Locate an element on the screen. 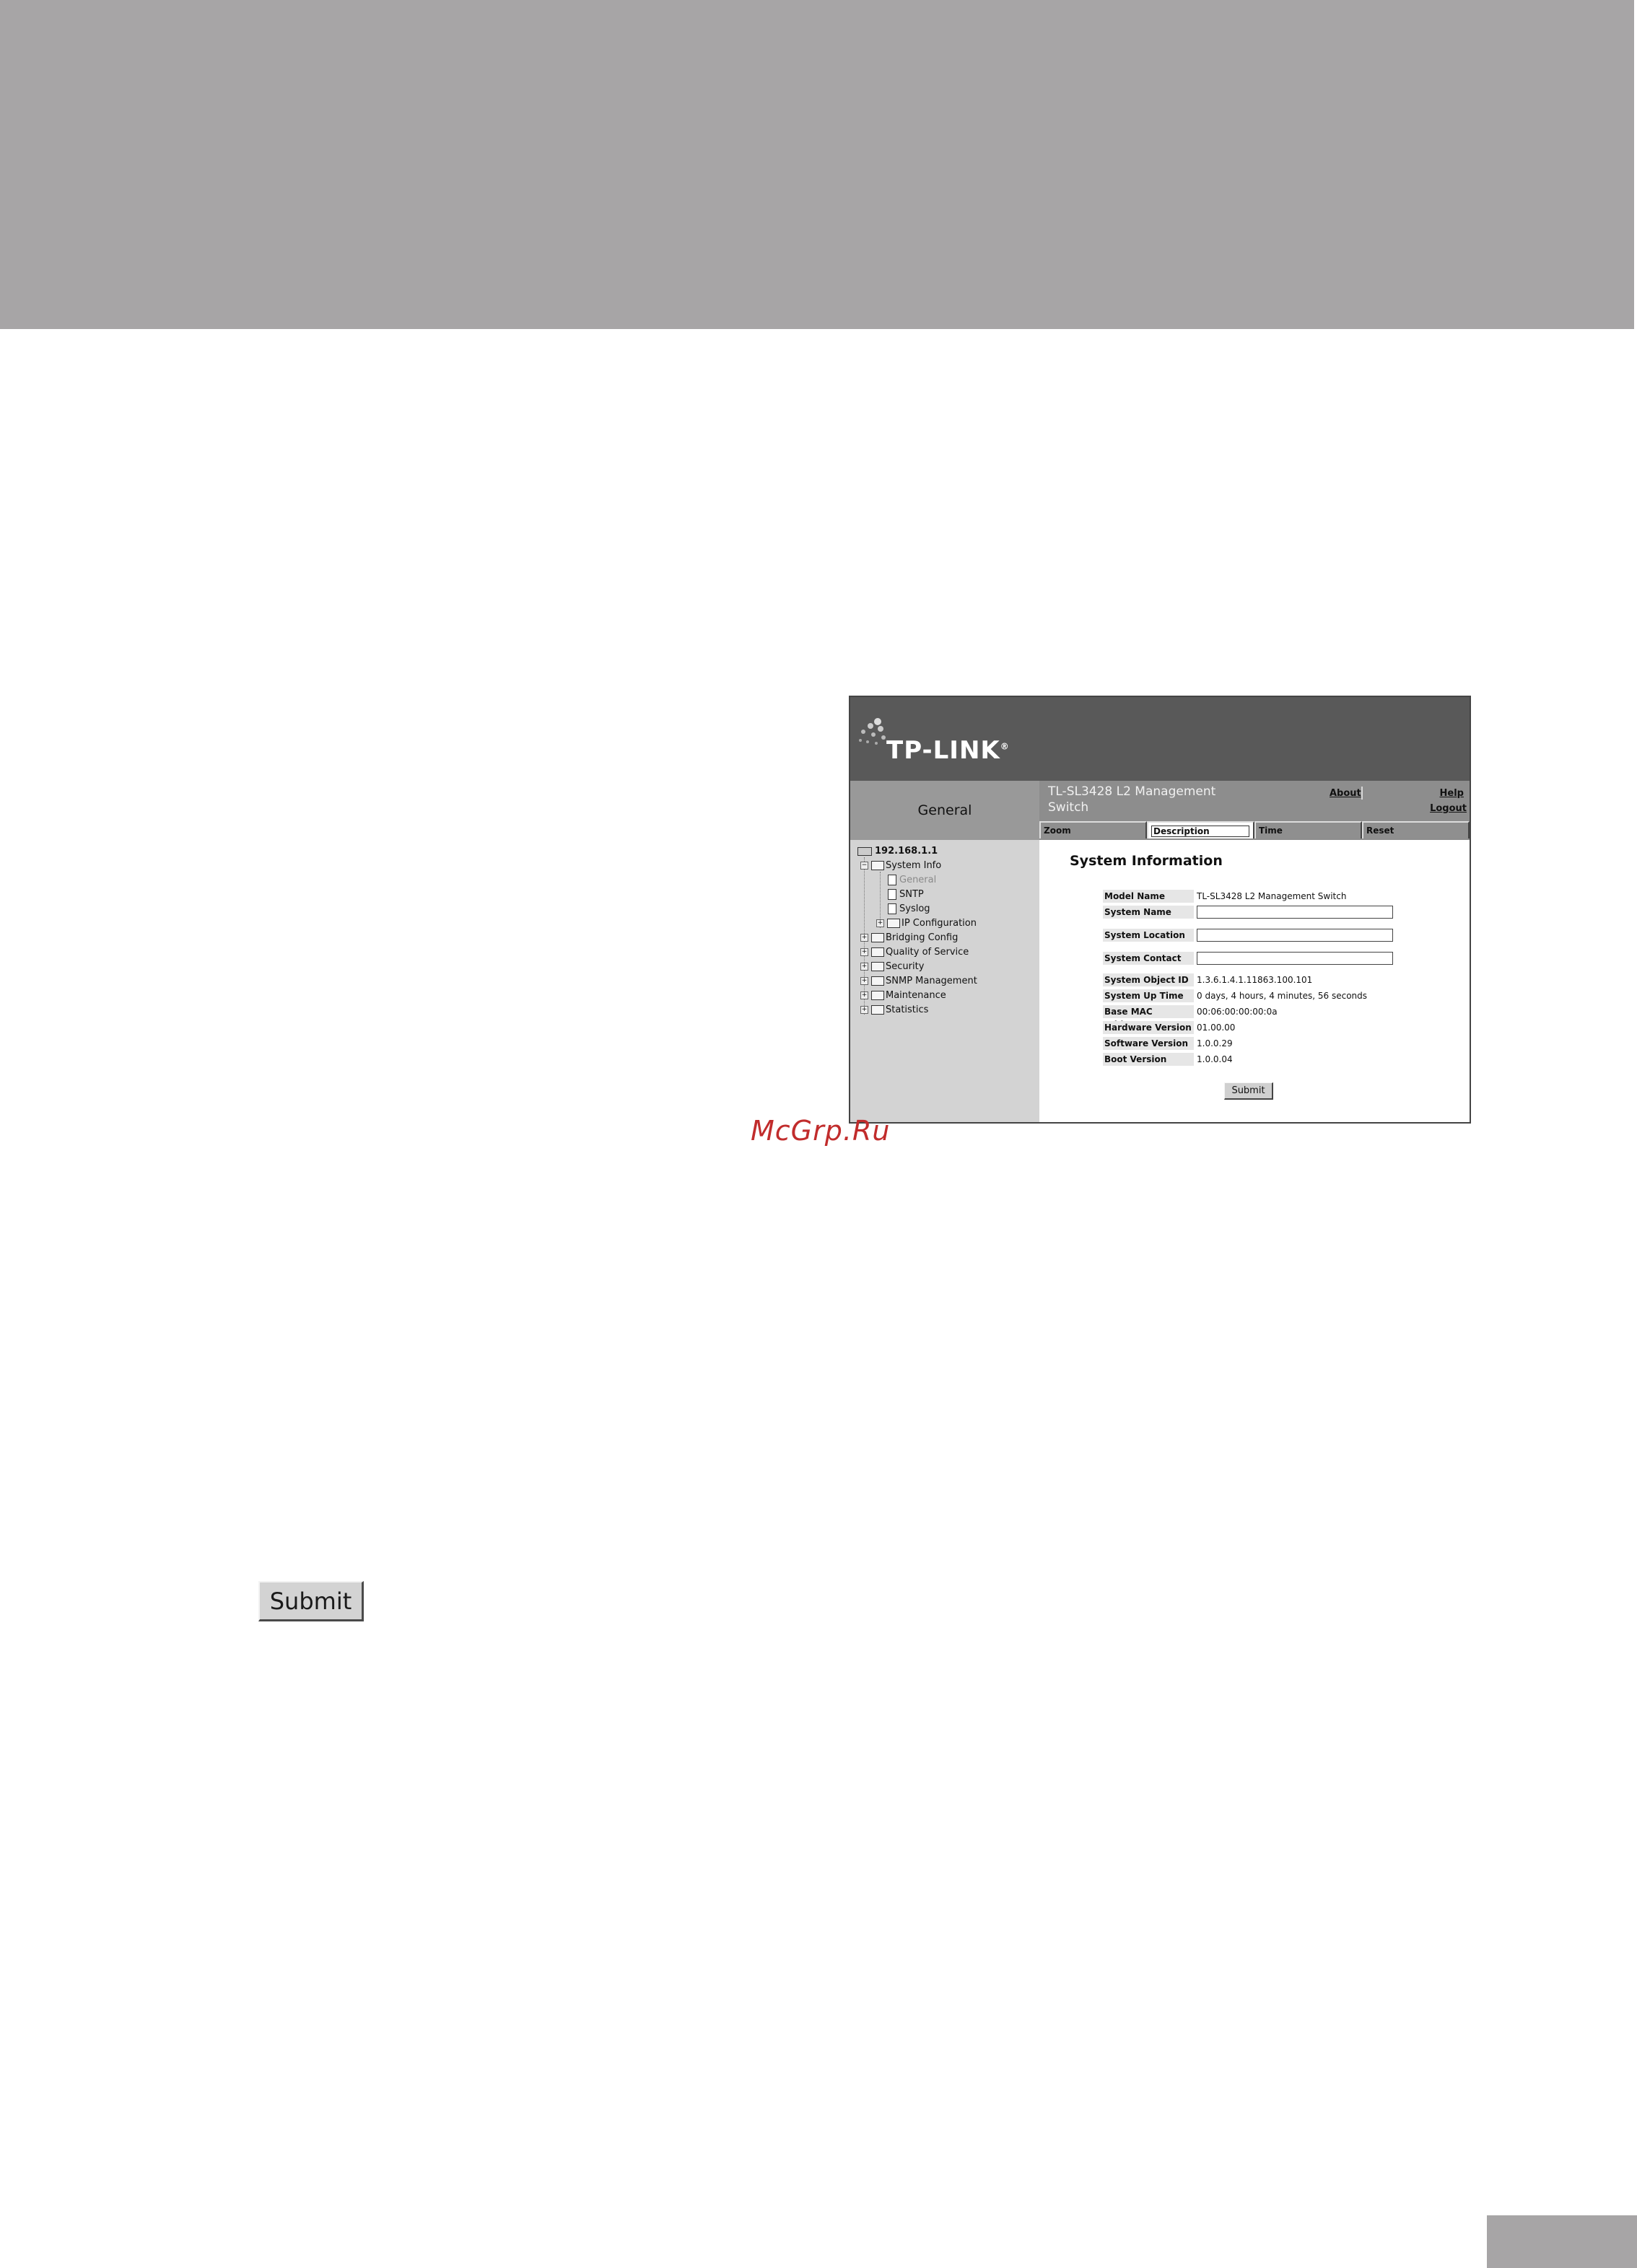 The width and height of the screenshot is (1637, 2268). row-hardware-version: Hardware Version 01.00.00 is located at coordinates (1169, 1027).